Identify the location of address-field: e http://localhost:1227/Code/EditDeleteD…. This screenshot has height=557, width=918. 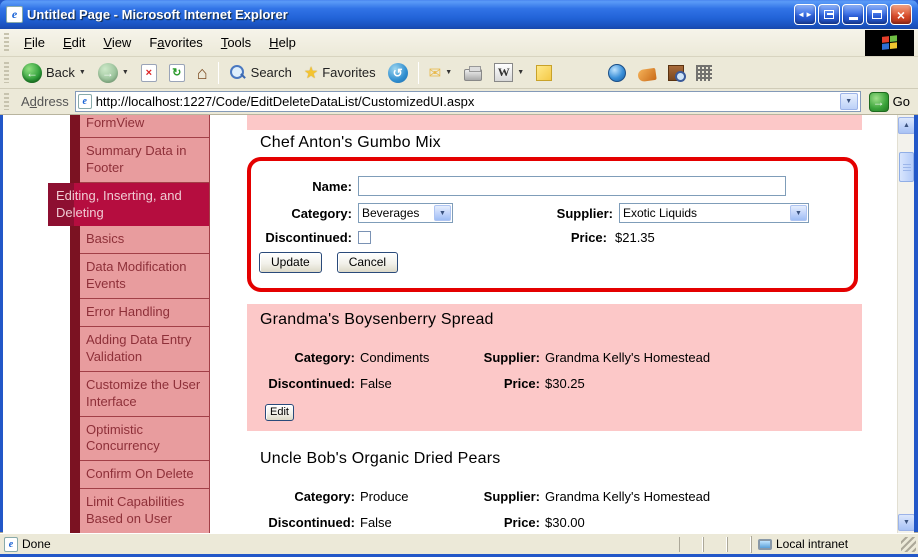
(467, 101).